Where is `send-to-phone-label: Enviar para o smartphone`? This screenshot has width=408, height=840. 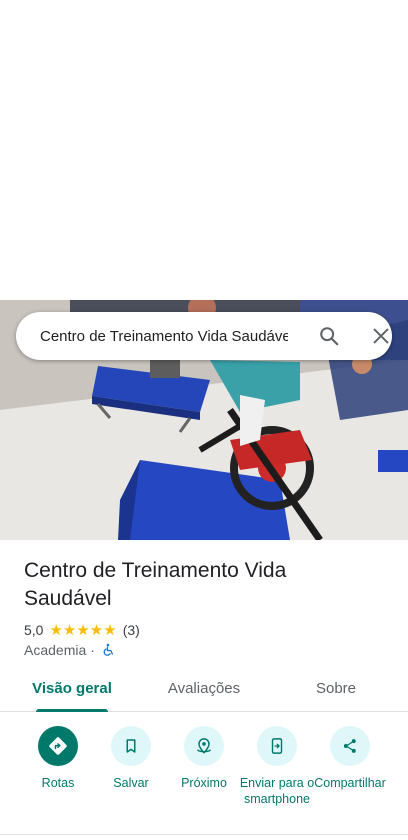 send-to-phone-label: Enviar para o smartphone is located at coordinates (277, 791).